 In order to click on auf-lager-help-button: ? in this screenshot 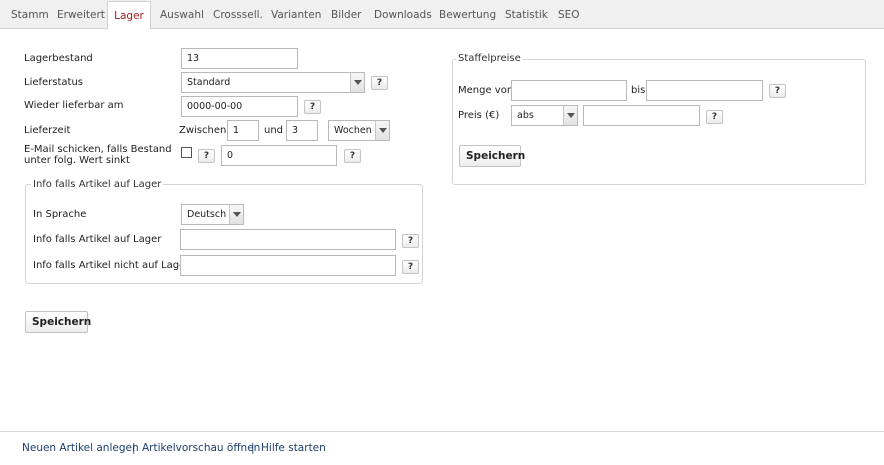, I will do `click(410, 241)`.